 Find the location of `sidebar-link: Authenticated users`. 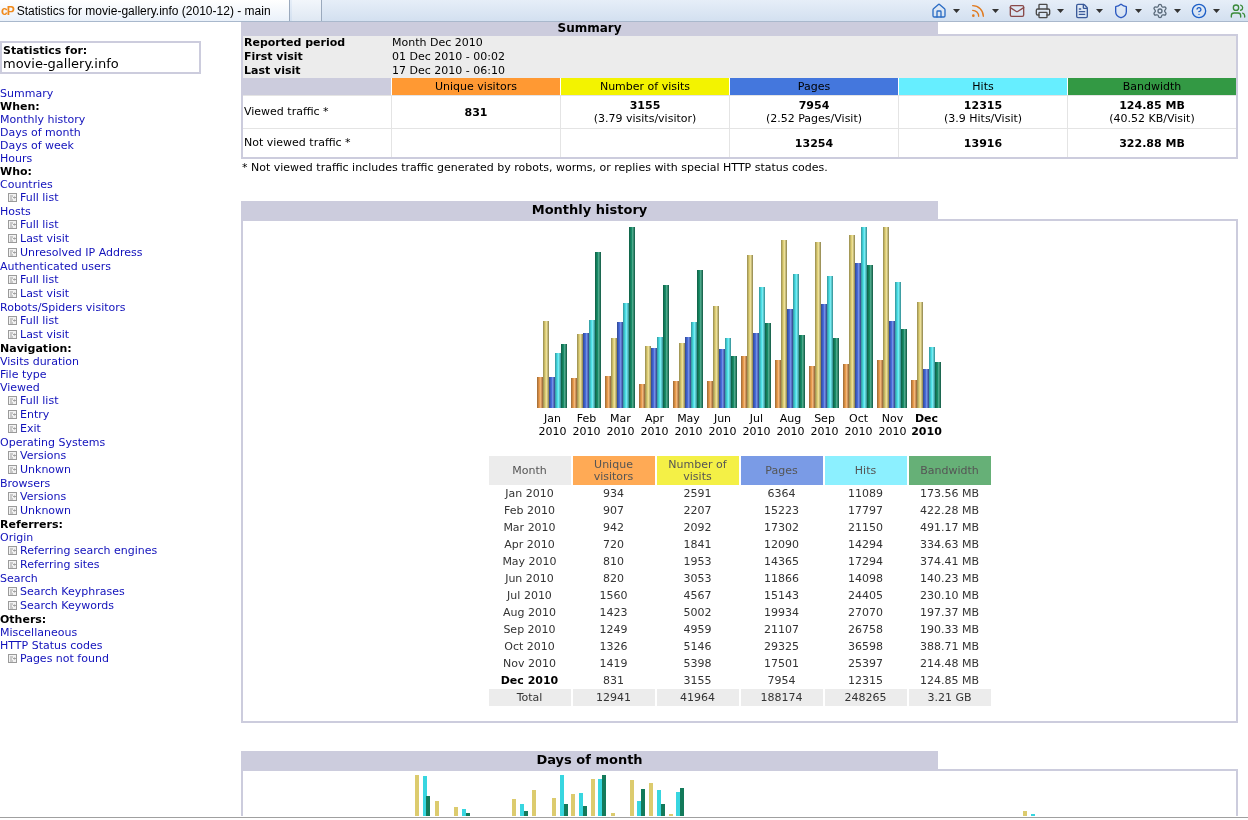

sidebar-link: Authenticated users is located at coordinates (55, 266).